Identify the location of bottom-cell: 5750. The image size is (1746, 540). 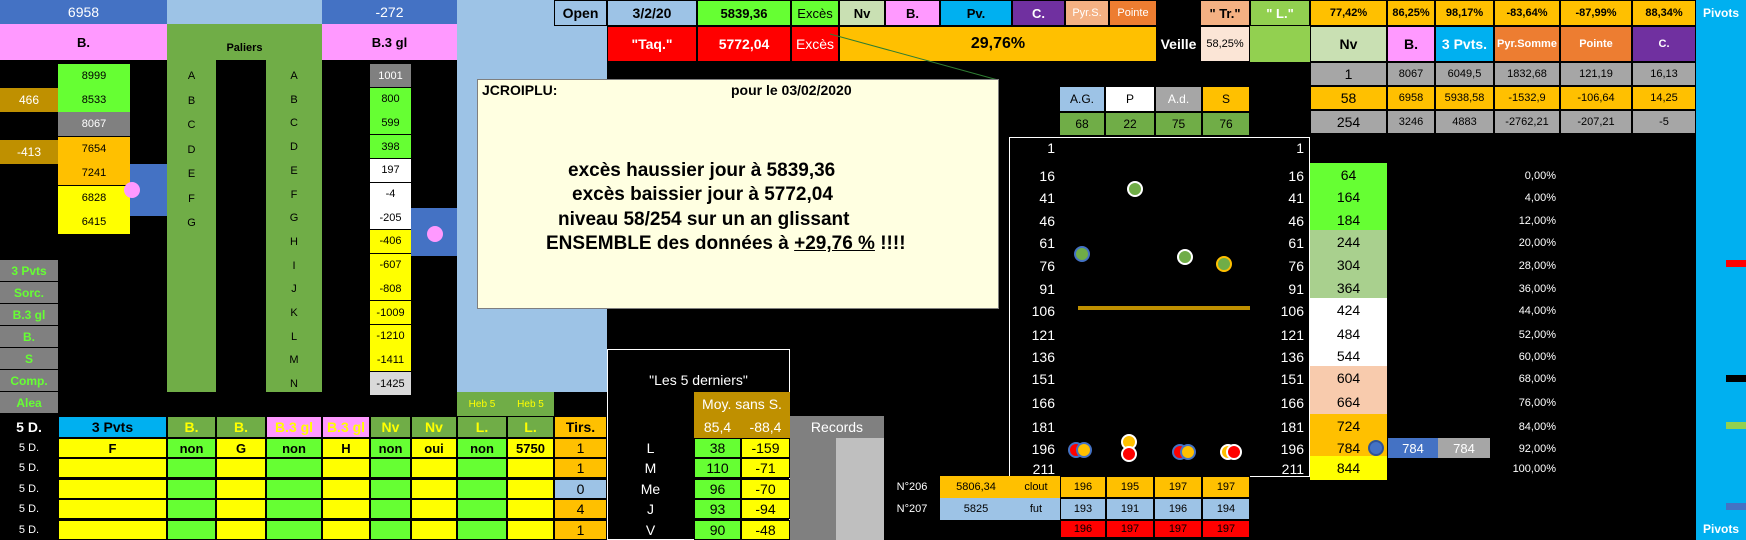
(530, 448).